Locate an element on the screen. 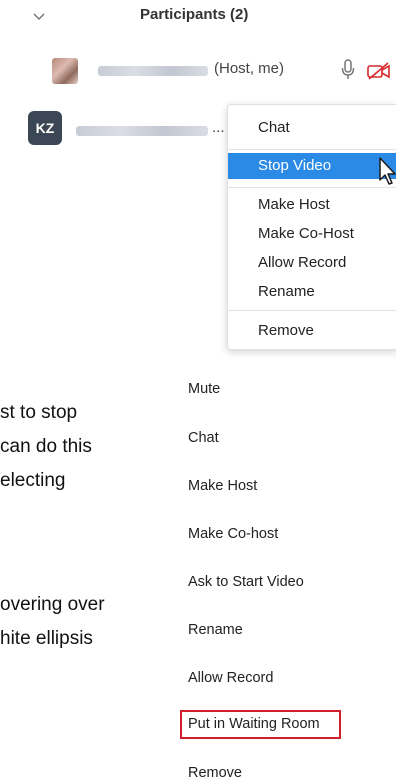  mobile-menu-item-make-host: Make Host is located at coordinates (222, 486).